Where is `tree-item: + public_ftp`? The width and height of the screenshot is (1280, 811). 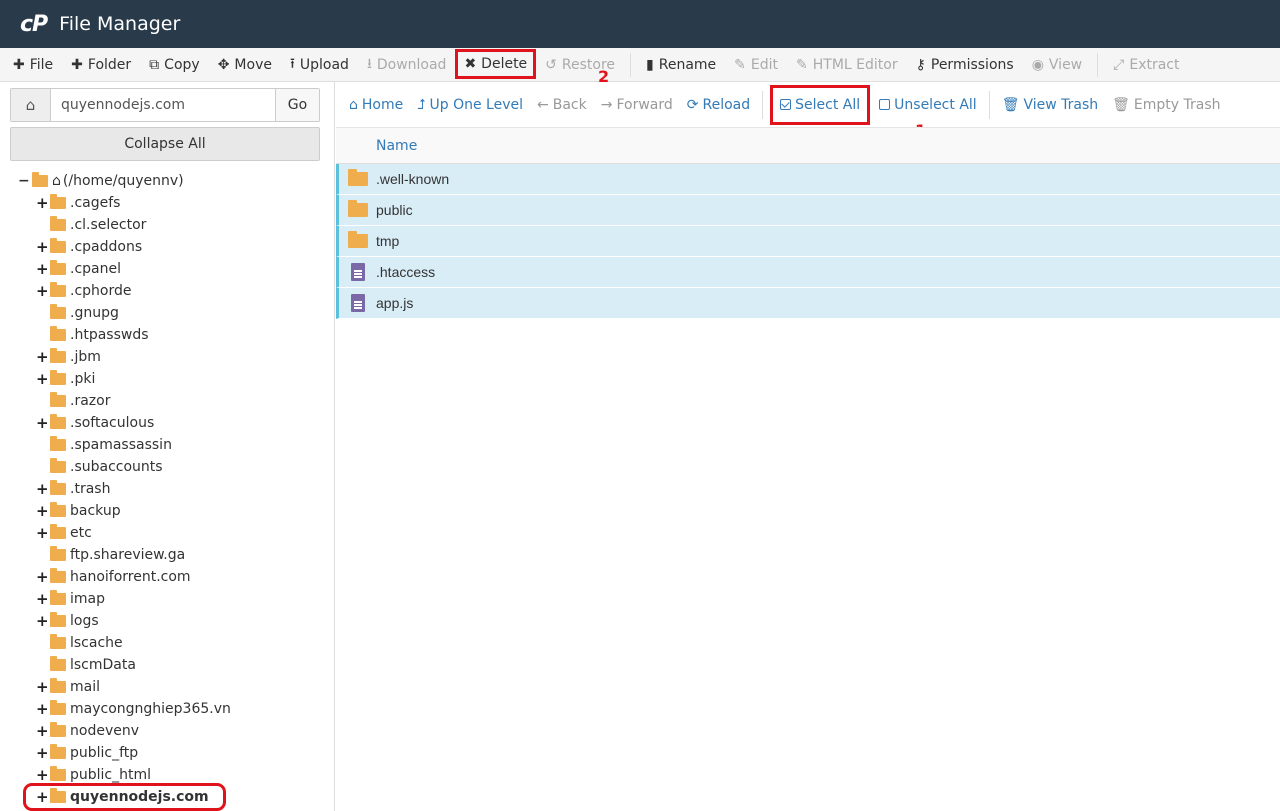
tree-item: + public_ftp is located at coordinates (87, 753).